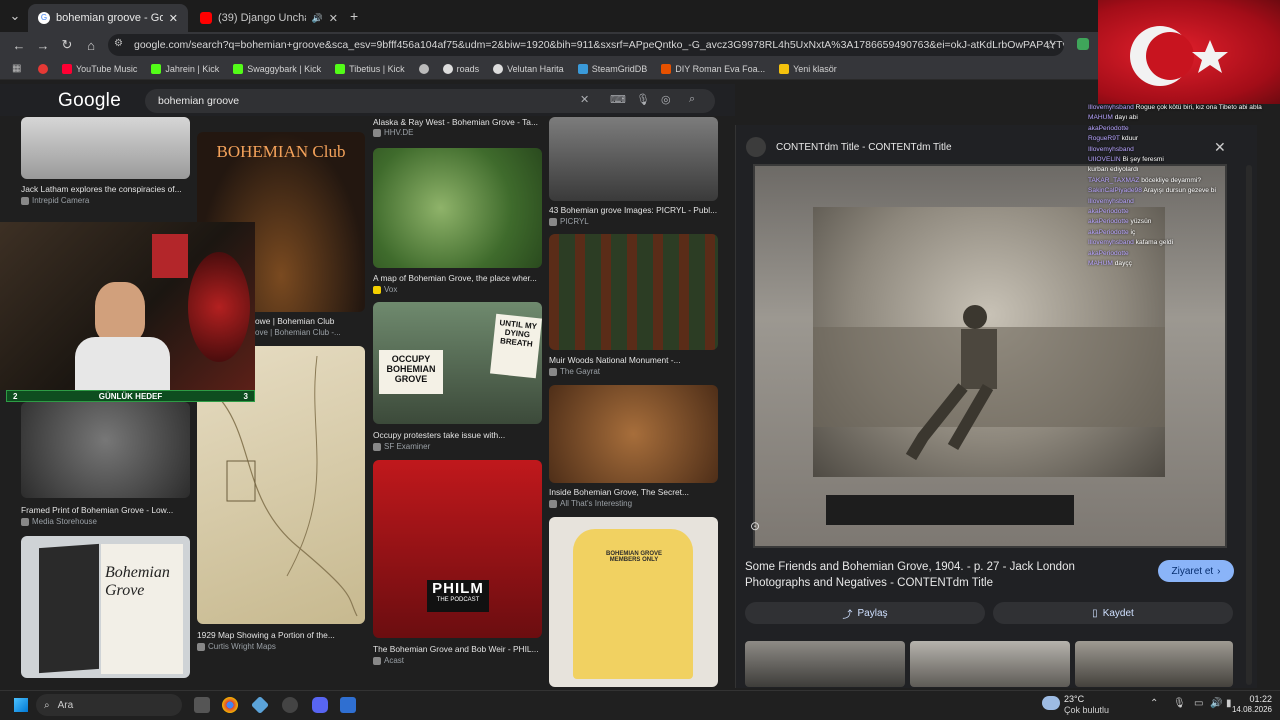 The height and width of the screenshot is (720, 1280). What do you see at coordinates (109, 705) in the screenshot?
I see `taskbar-search: ⌕ Ara` at bounding box center [109, 705].